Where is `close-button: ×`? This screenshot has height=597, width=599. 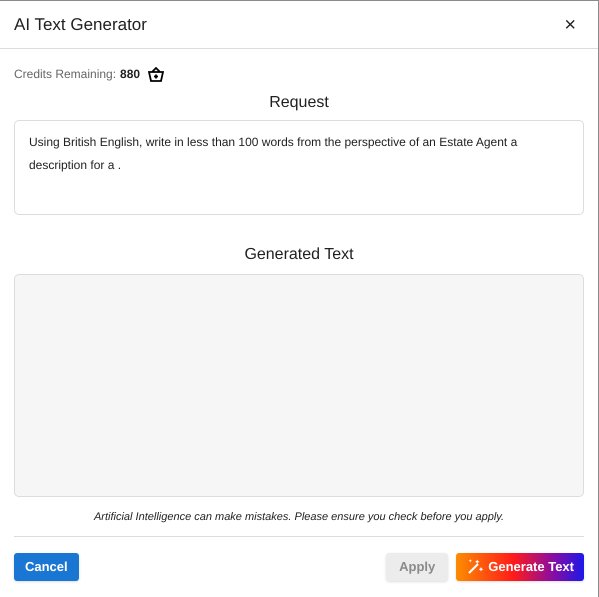
close-button: × is located at coordinates (570, 24).